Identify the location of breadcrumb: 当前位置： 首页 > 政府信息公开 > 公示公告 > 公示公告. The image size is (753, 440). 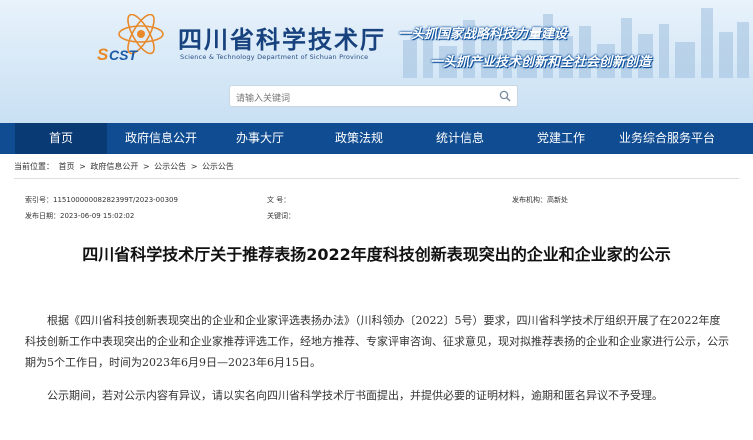
(125, 166).